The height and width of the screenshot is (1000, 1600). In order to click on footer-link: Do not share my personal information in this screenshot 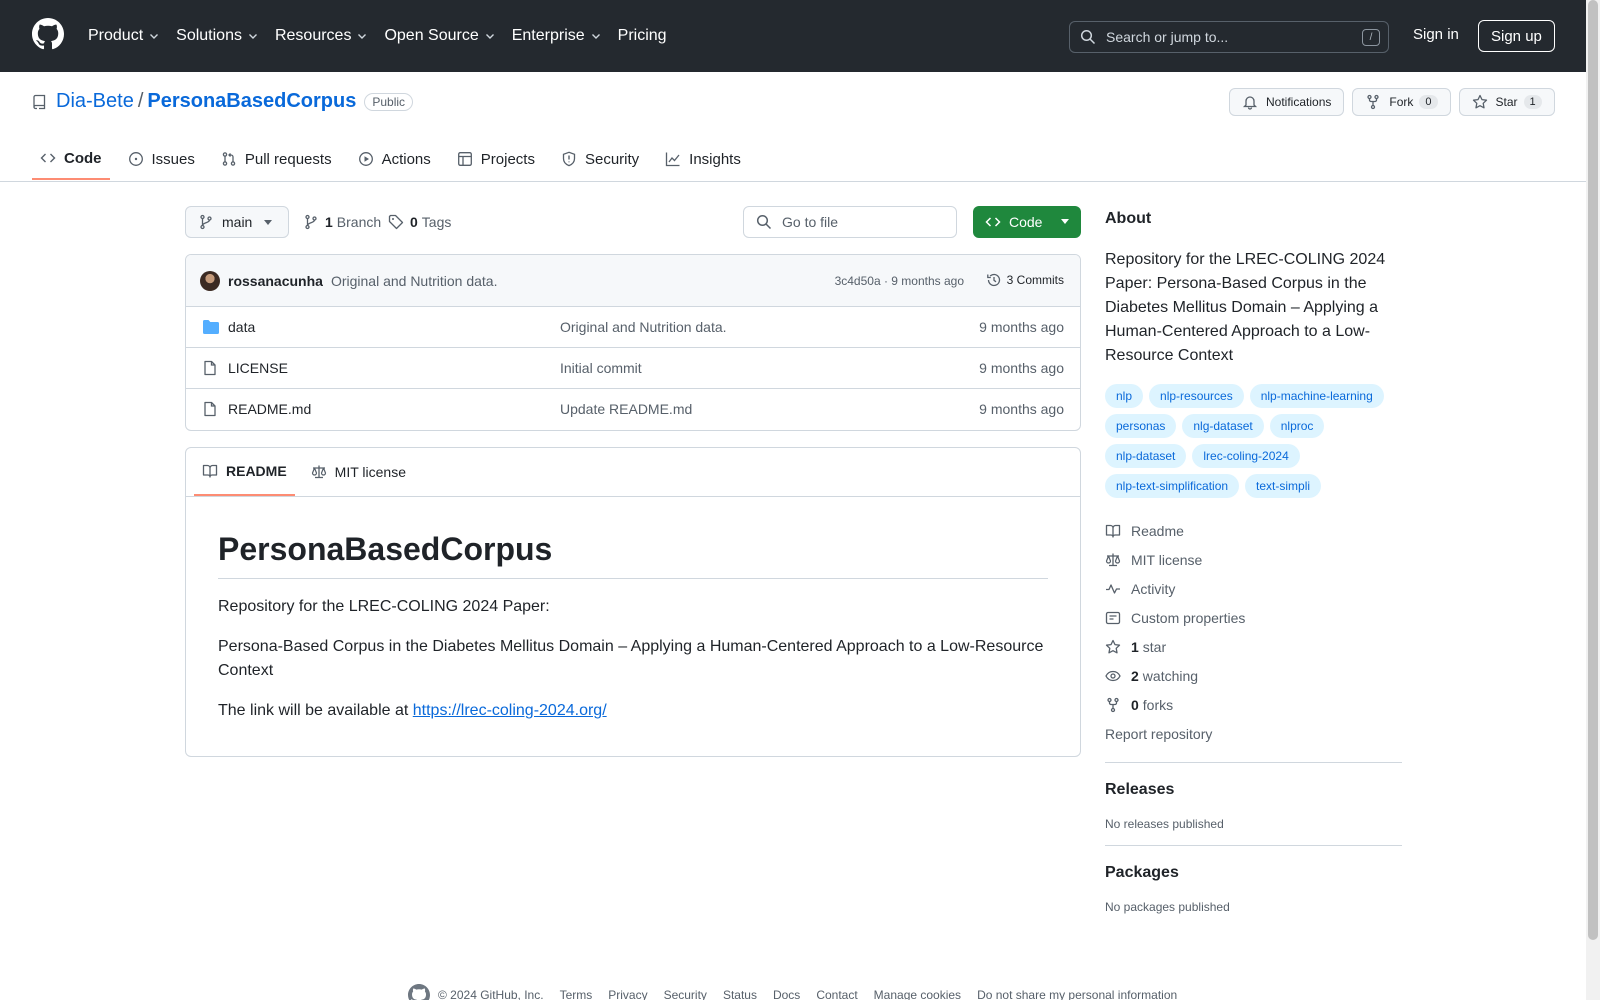, I will do `click(1077, 994)`.